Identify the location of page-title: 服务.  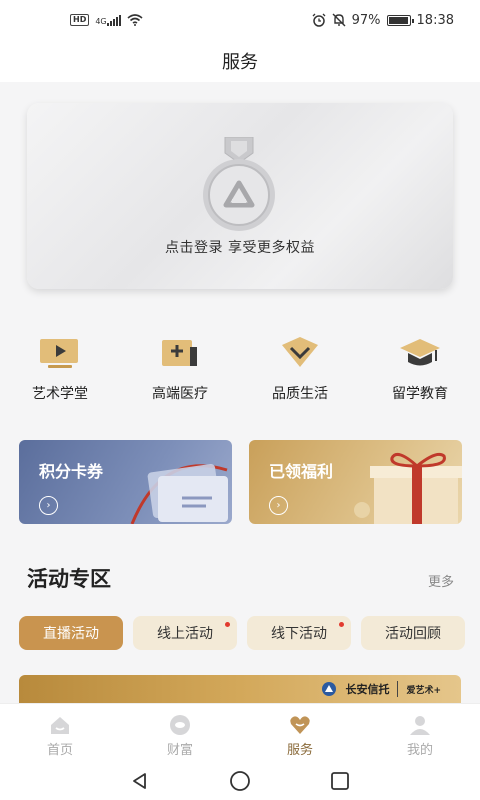
(240, 62).